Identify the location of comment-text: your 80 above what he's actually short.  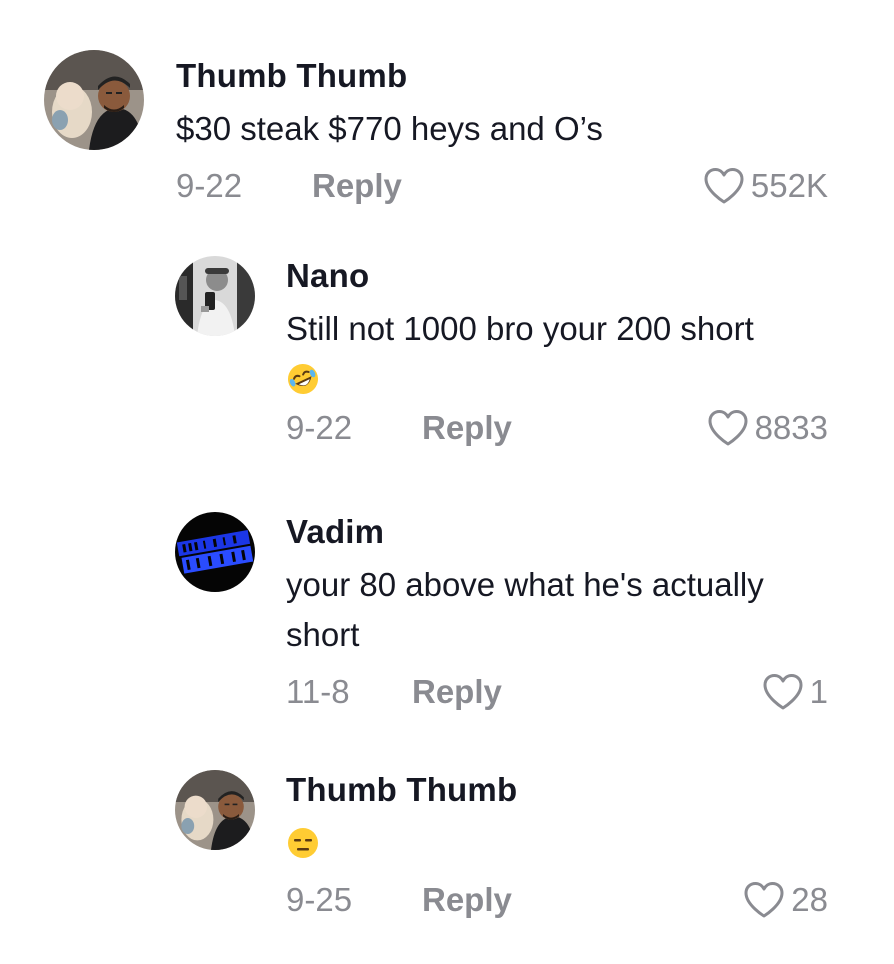
(525, 609).